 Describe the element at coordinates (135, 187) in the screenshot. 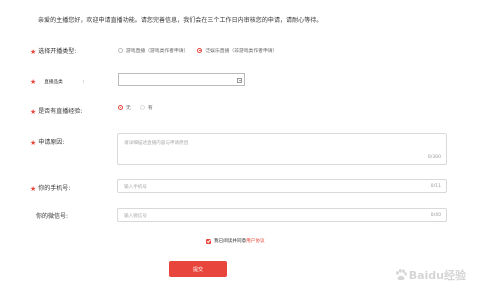

I see `phone-placeholder: 输入手机号` at that location.